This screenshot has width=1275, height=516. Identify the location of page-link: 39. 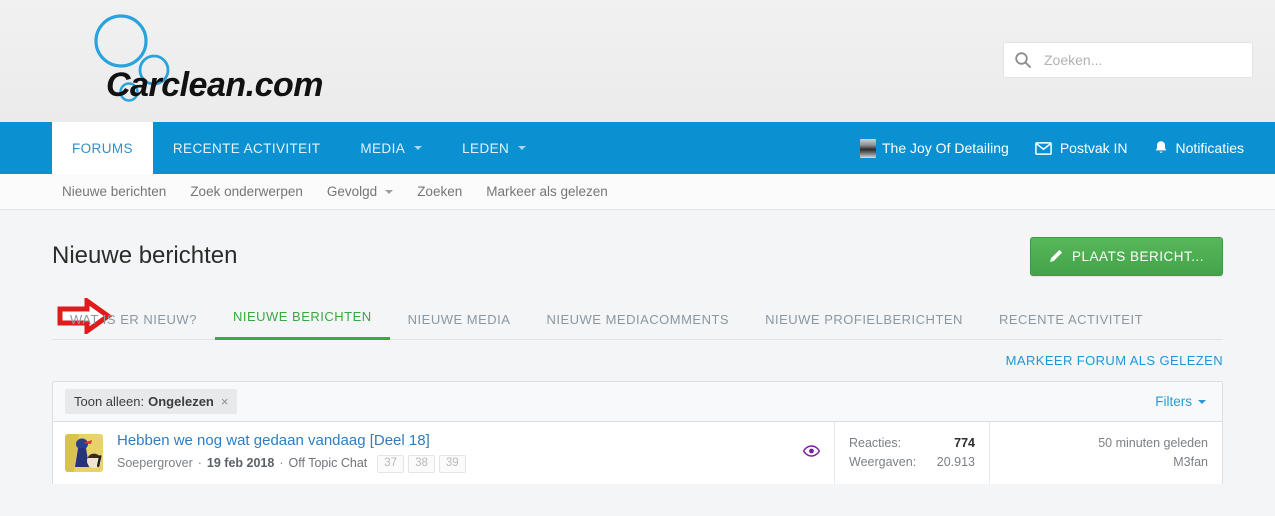
(452, 463).